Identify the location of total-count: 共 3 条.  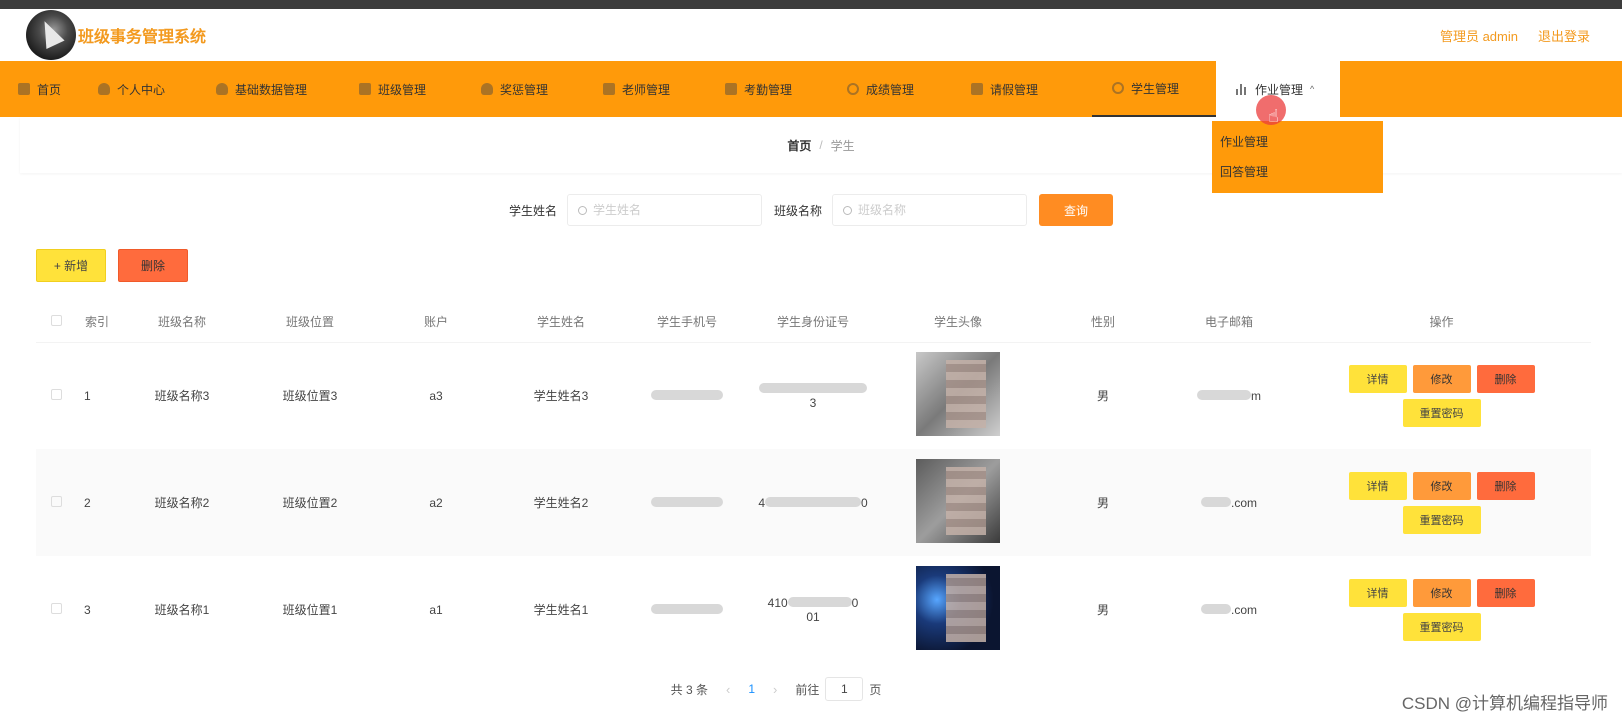
(689, 689).